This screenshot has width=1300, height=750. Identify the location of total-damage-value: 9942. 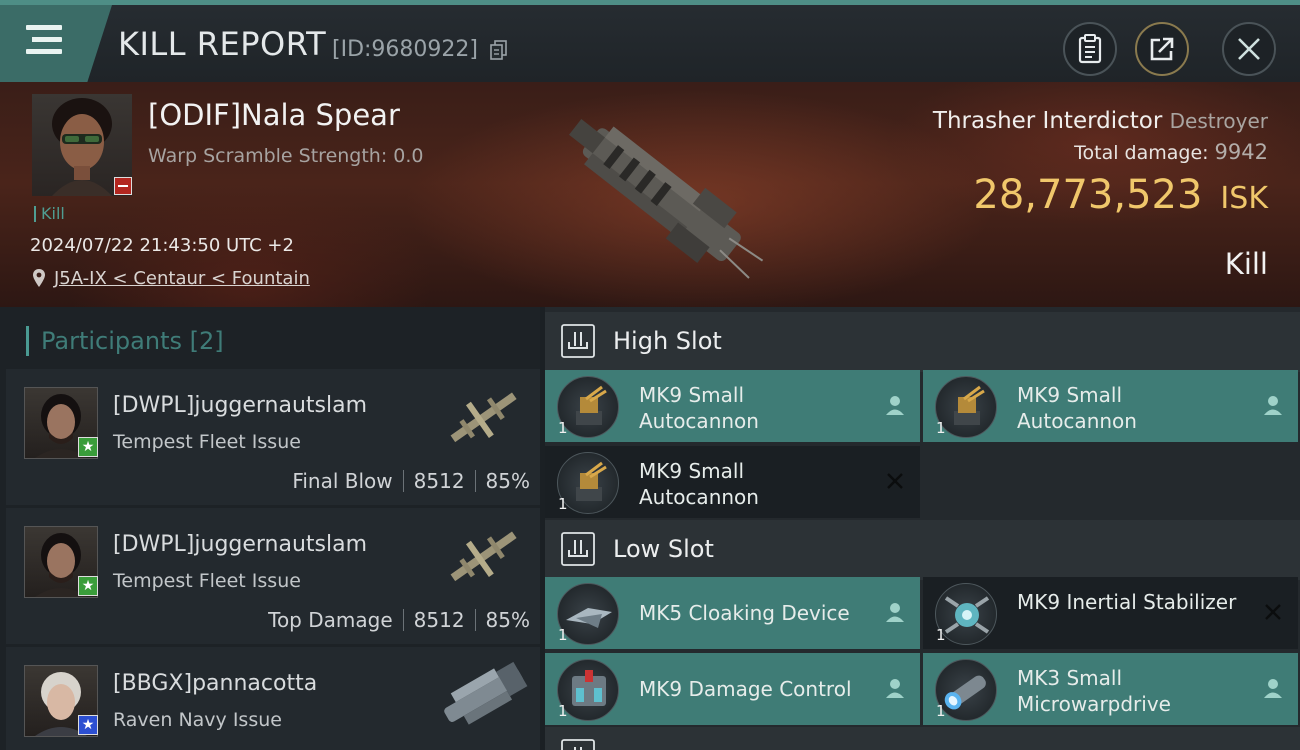
(1241, 152).